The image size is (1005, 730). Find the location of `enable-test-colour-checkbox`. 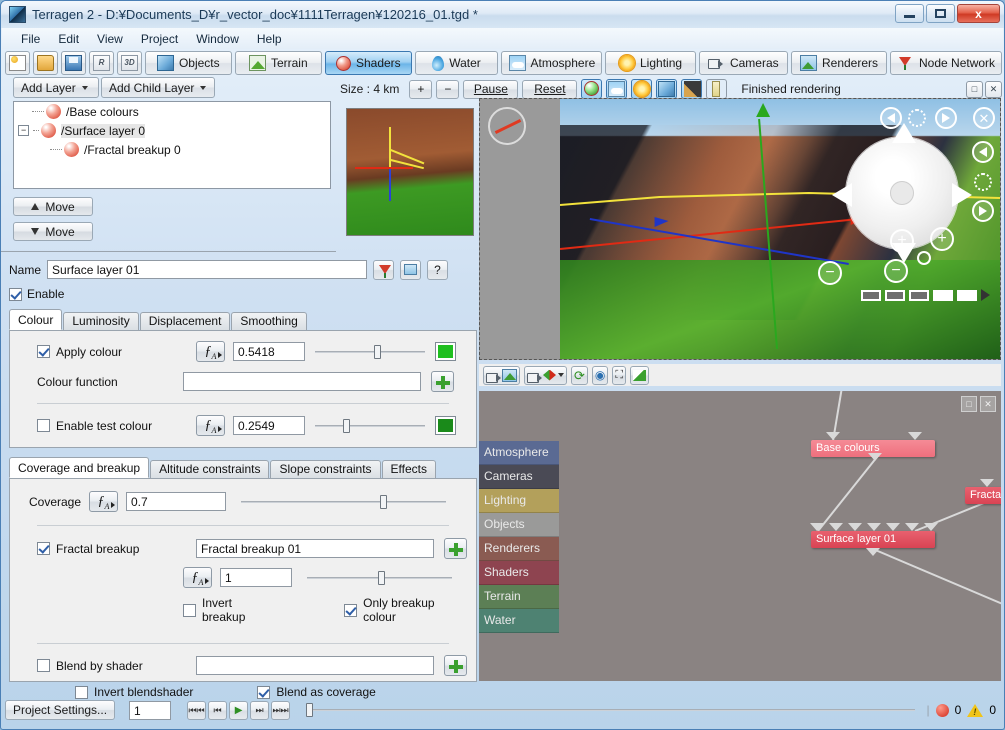

enable-test-colour-checkbox is located at coordinates (43, 425).